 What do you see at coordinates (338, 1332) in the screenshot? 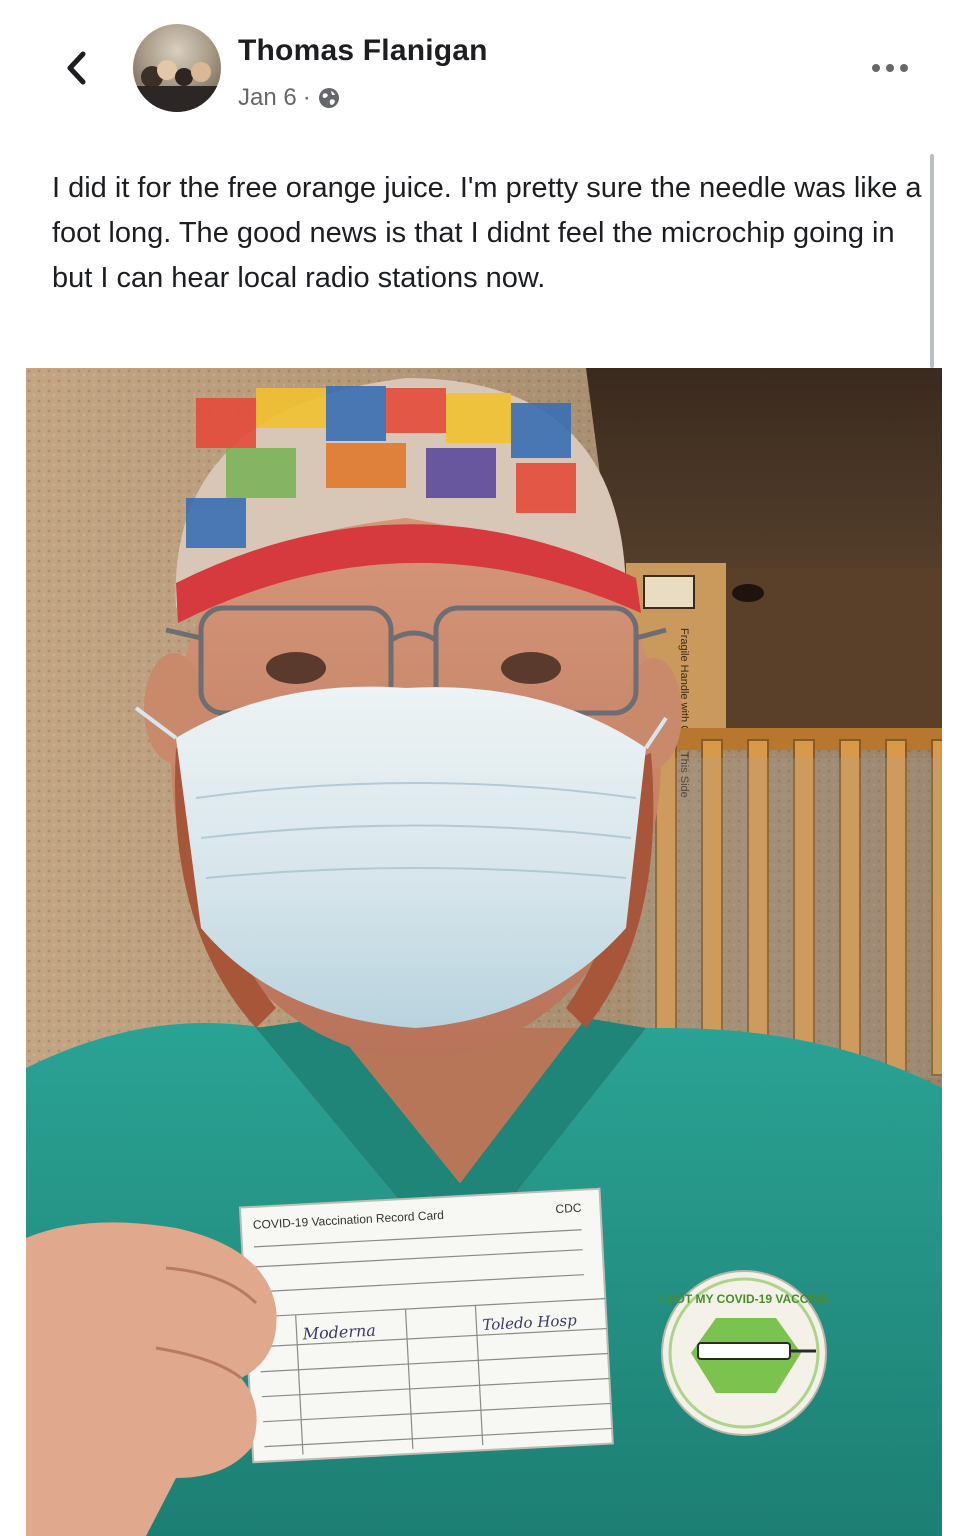
I see `card-vaccine-entry: Moderna` at bounding box center [338, 1332].